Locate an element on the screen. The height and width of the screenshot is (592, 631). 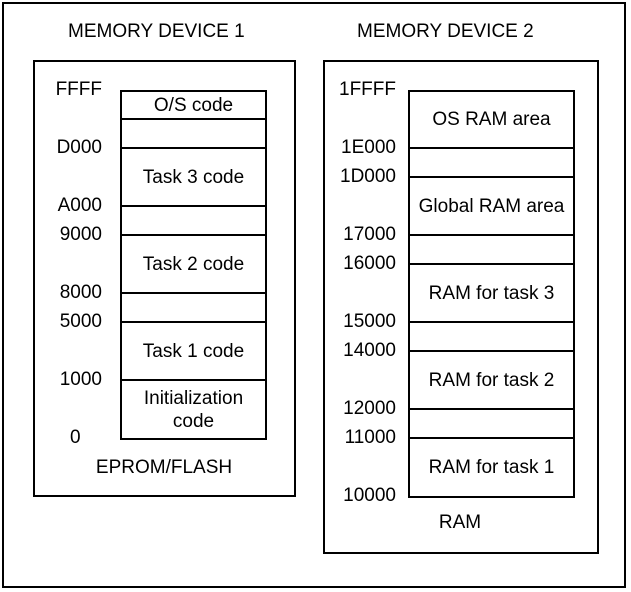
device2-title: MEMORY DEVICE 2 is located at coordinates (445, 31).